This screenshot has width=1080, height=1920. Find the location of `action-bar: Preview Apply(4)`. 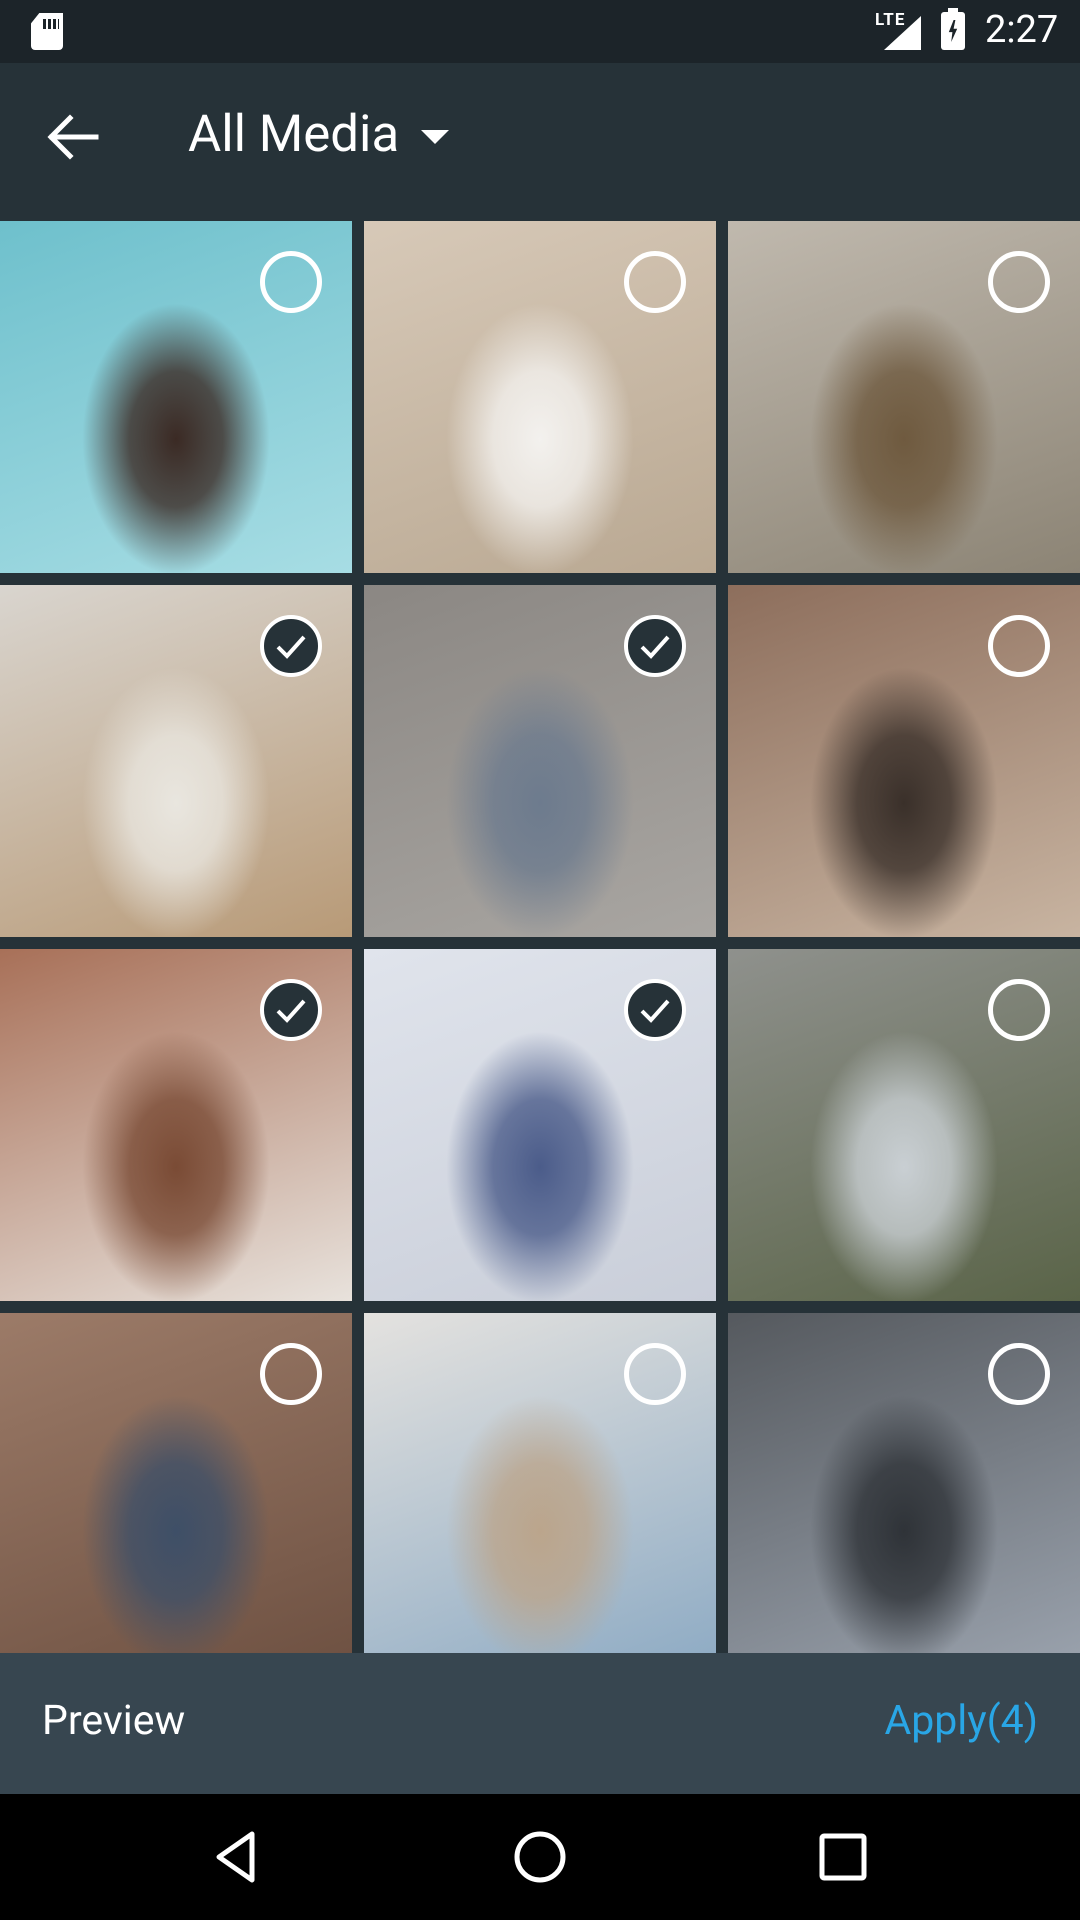

action-bar: Preview Apply(4) is located at coordinates (540, 1723).